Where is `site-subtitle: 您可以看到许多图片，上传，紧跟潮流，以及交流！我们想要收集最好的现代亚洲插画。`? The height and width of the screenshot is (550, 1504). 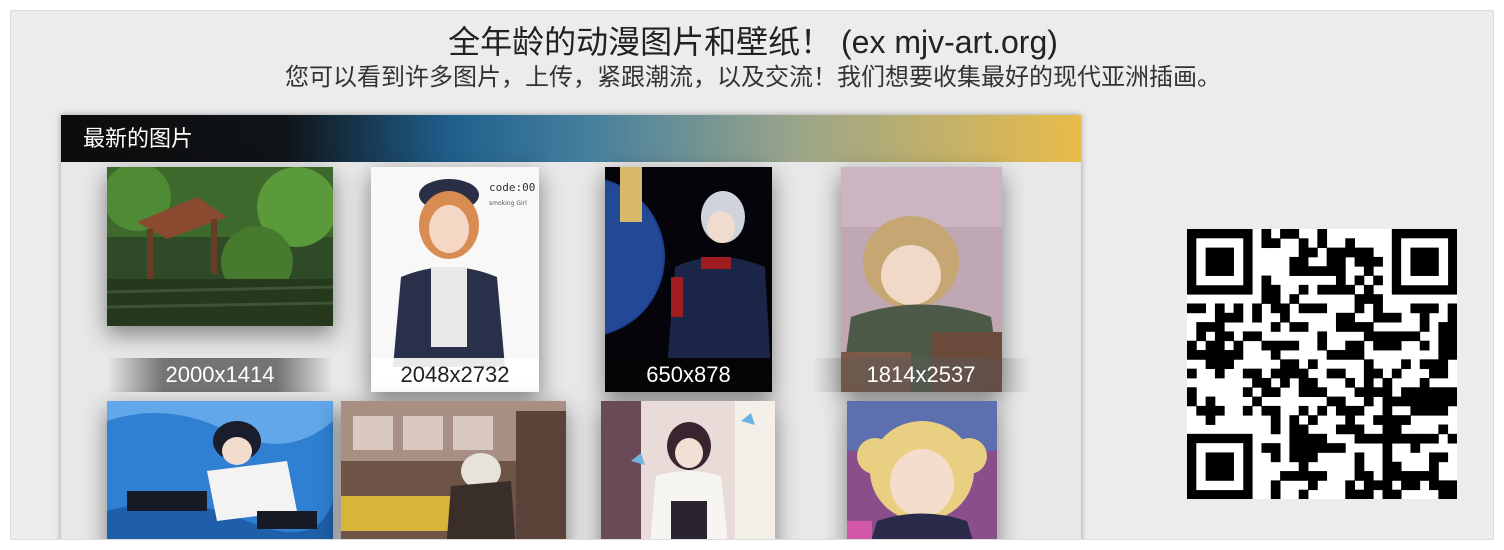 site-subtitle: 您可以看到许多图片，上传，紧跟潮流，以及交流！我们想要收集最好的现代亚洲插画。 is located at coordinates (753, 77).